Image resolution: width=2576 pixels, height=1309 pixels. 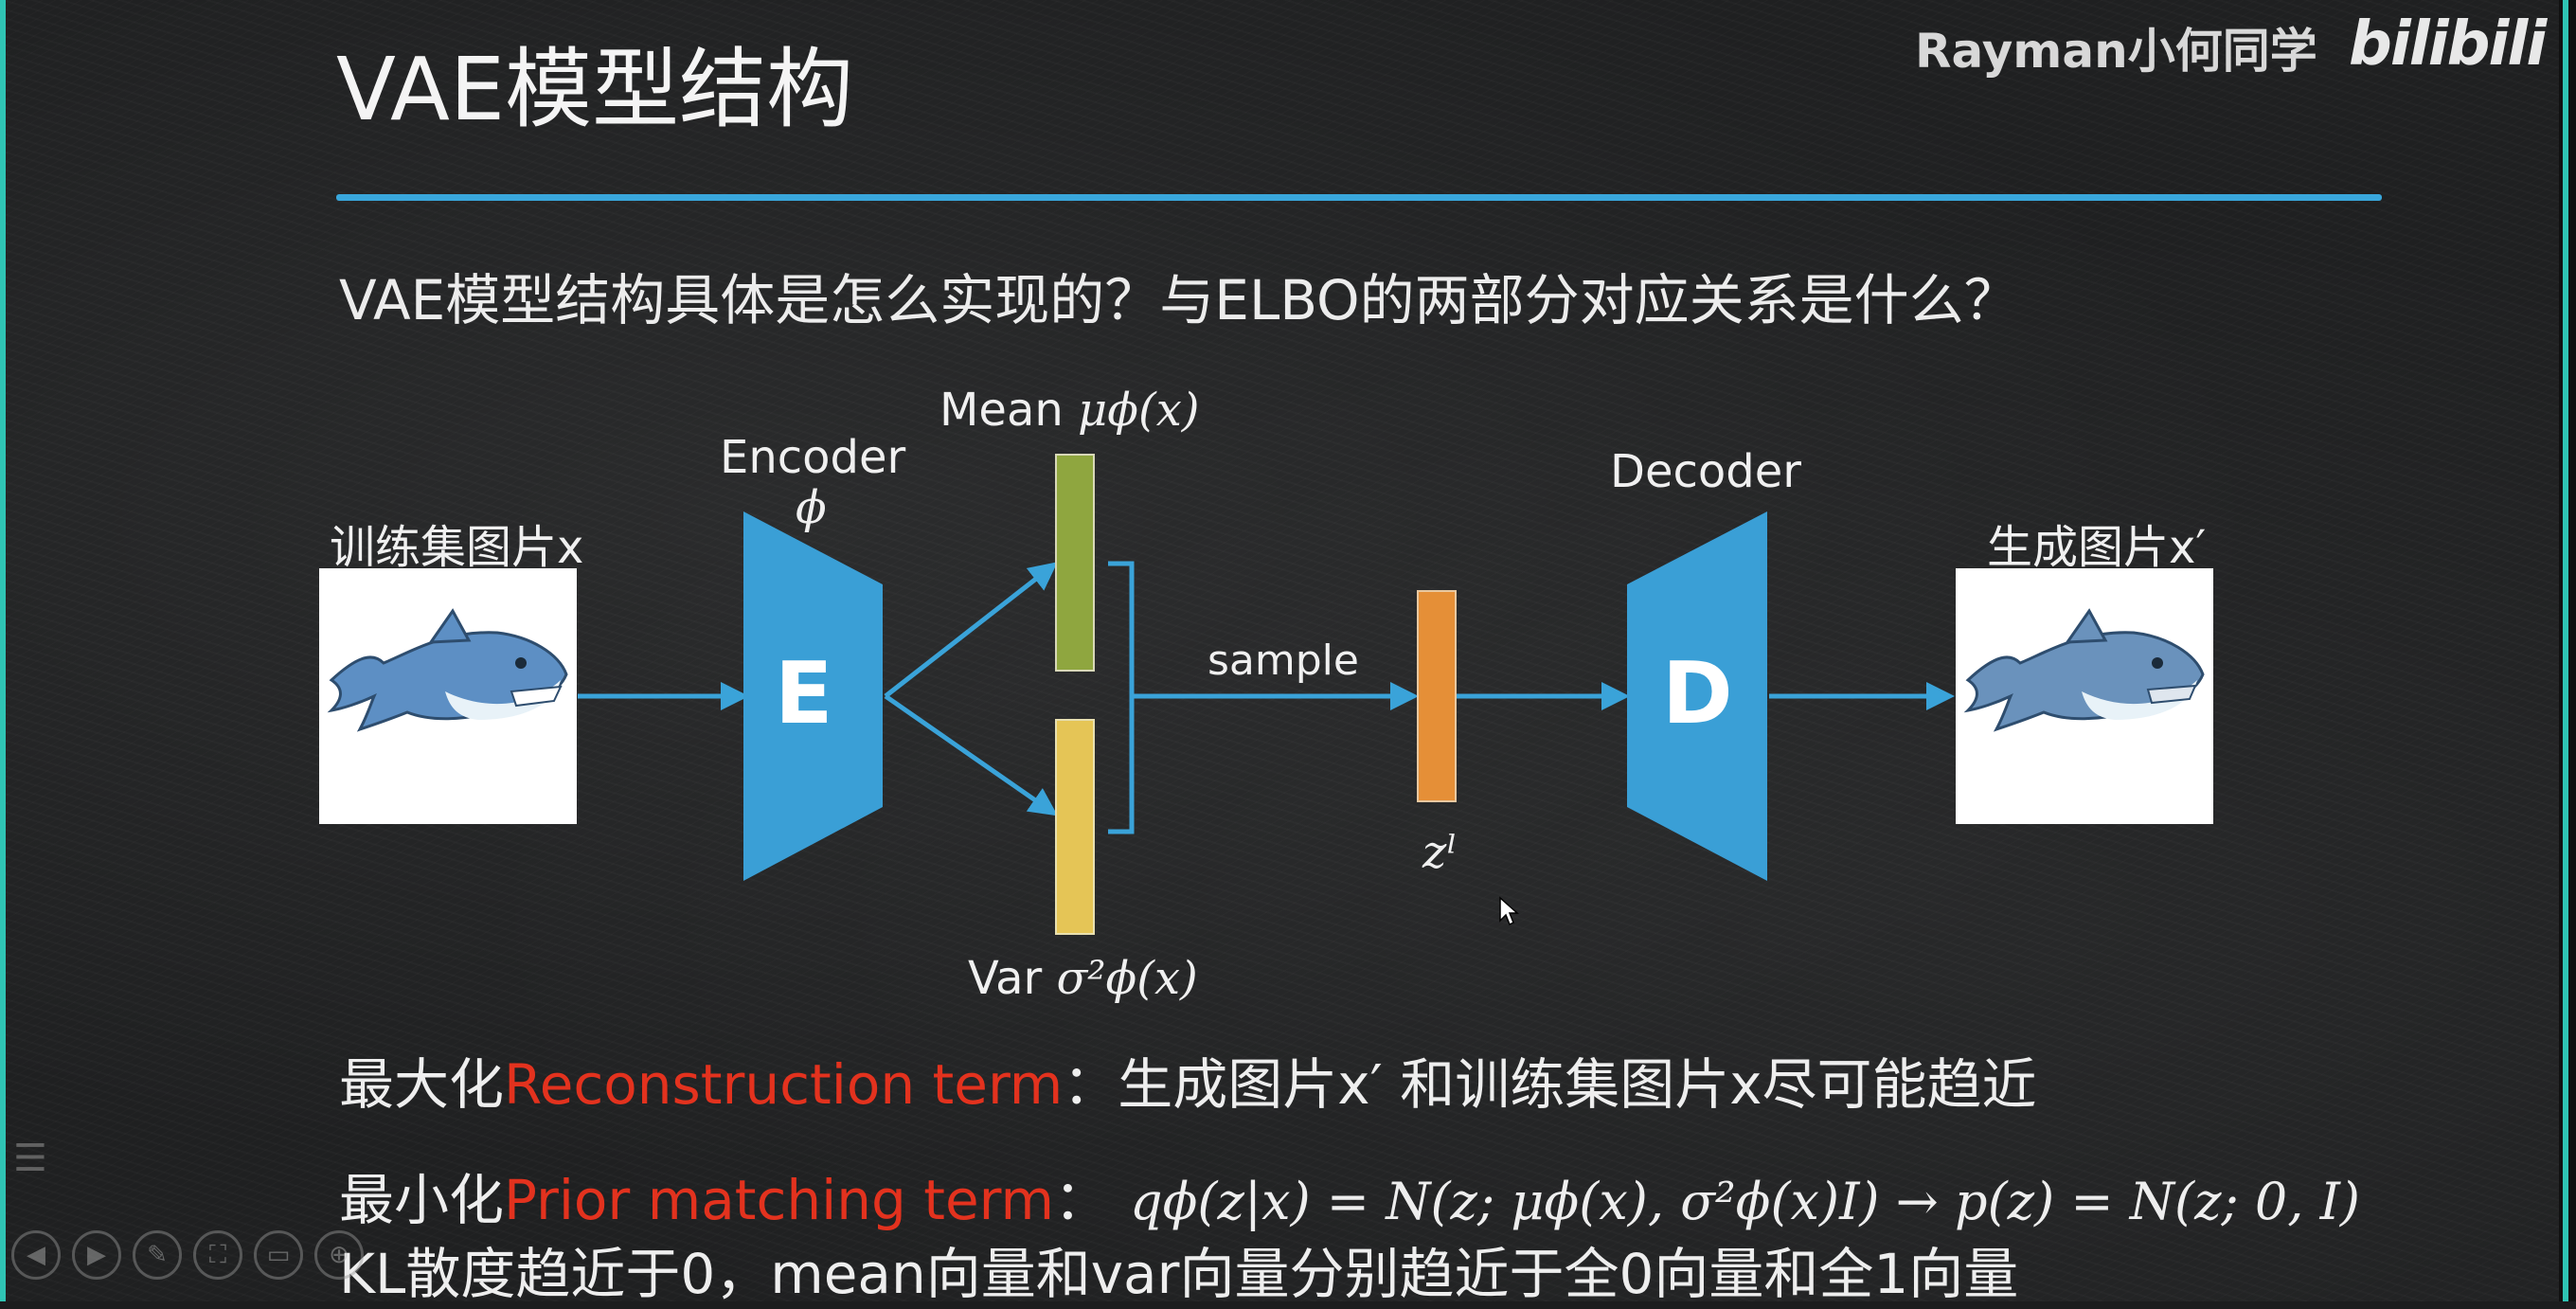 What do you see at coordinates (1509, 911) in the screenshot?
I see `mouse-cursor-icon` at bounding box center [1509, 911].